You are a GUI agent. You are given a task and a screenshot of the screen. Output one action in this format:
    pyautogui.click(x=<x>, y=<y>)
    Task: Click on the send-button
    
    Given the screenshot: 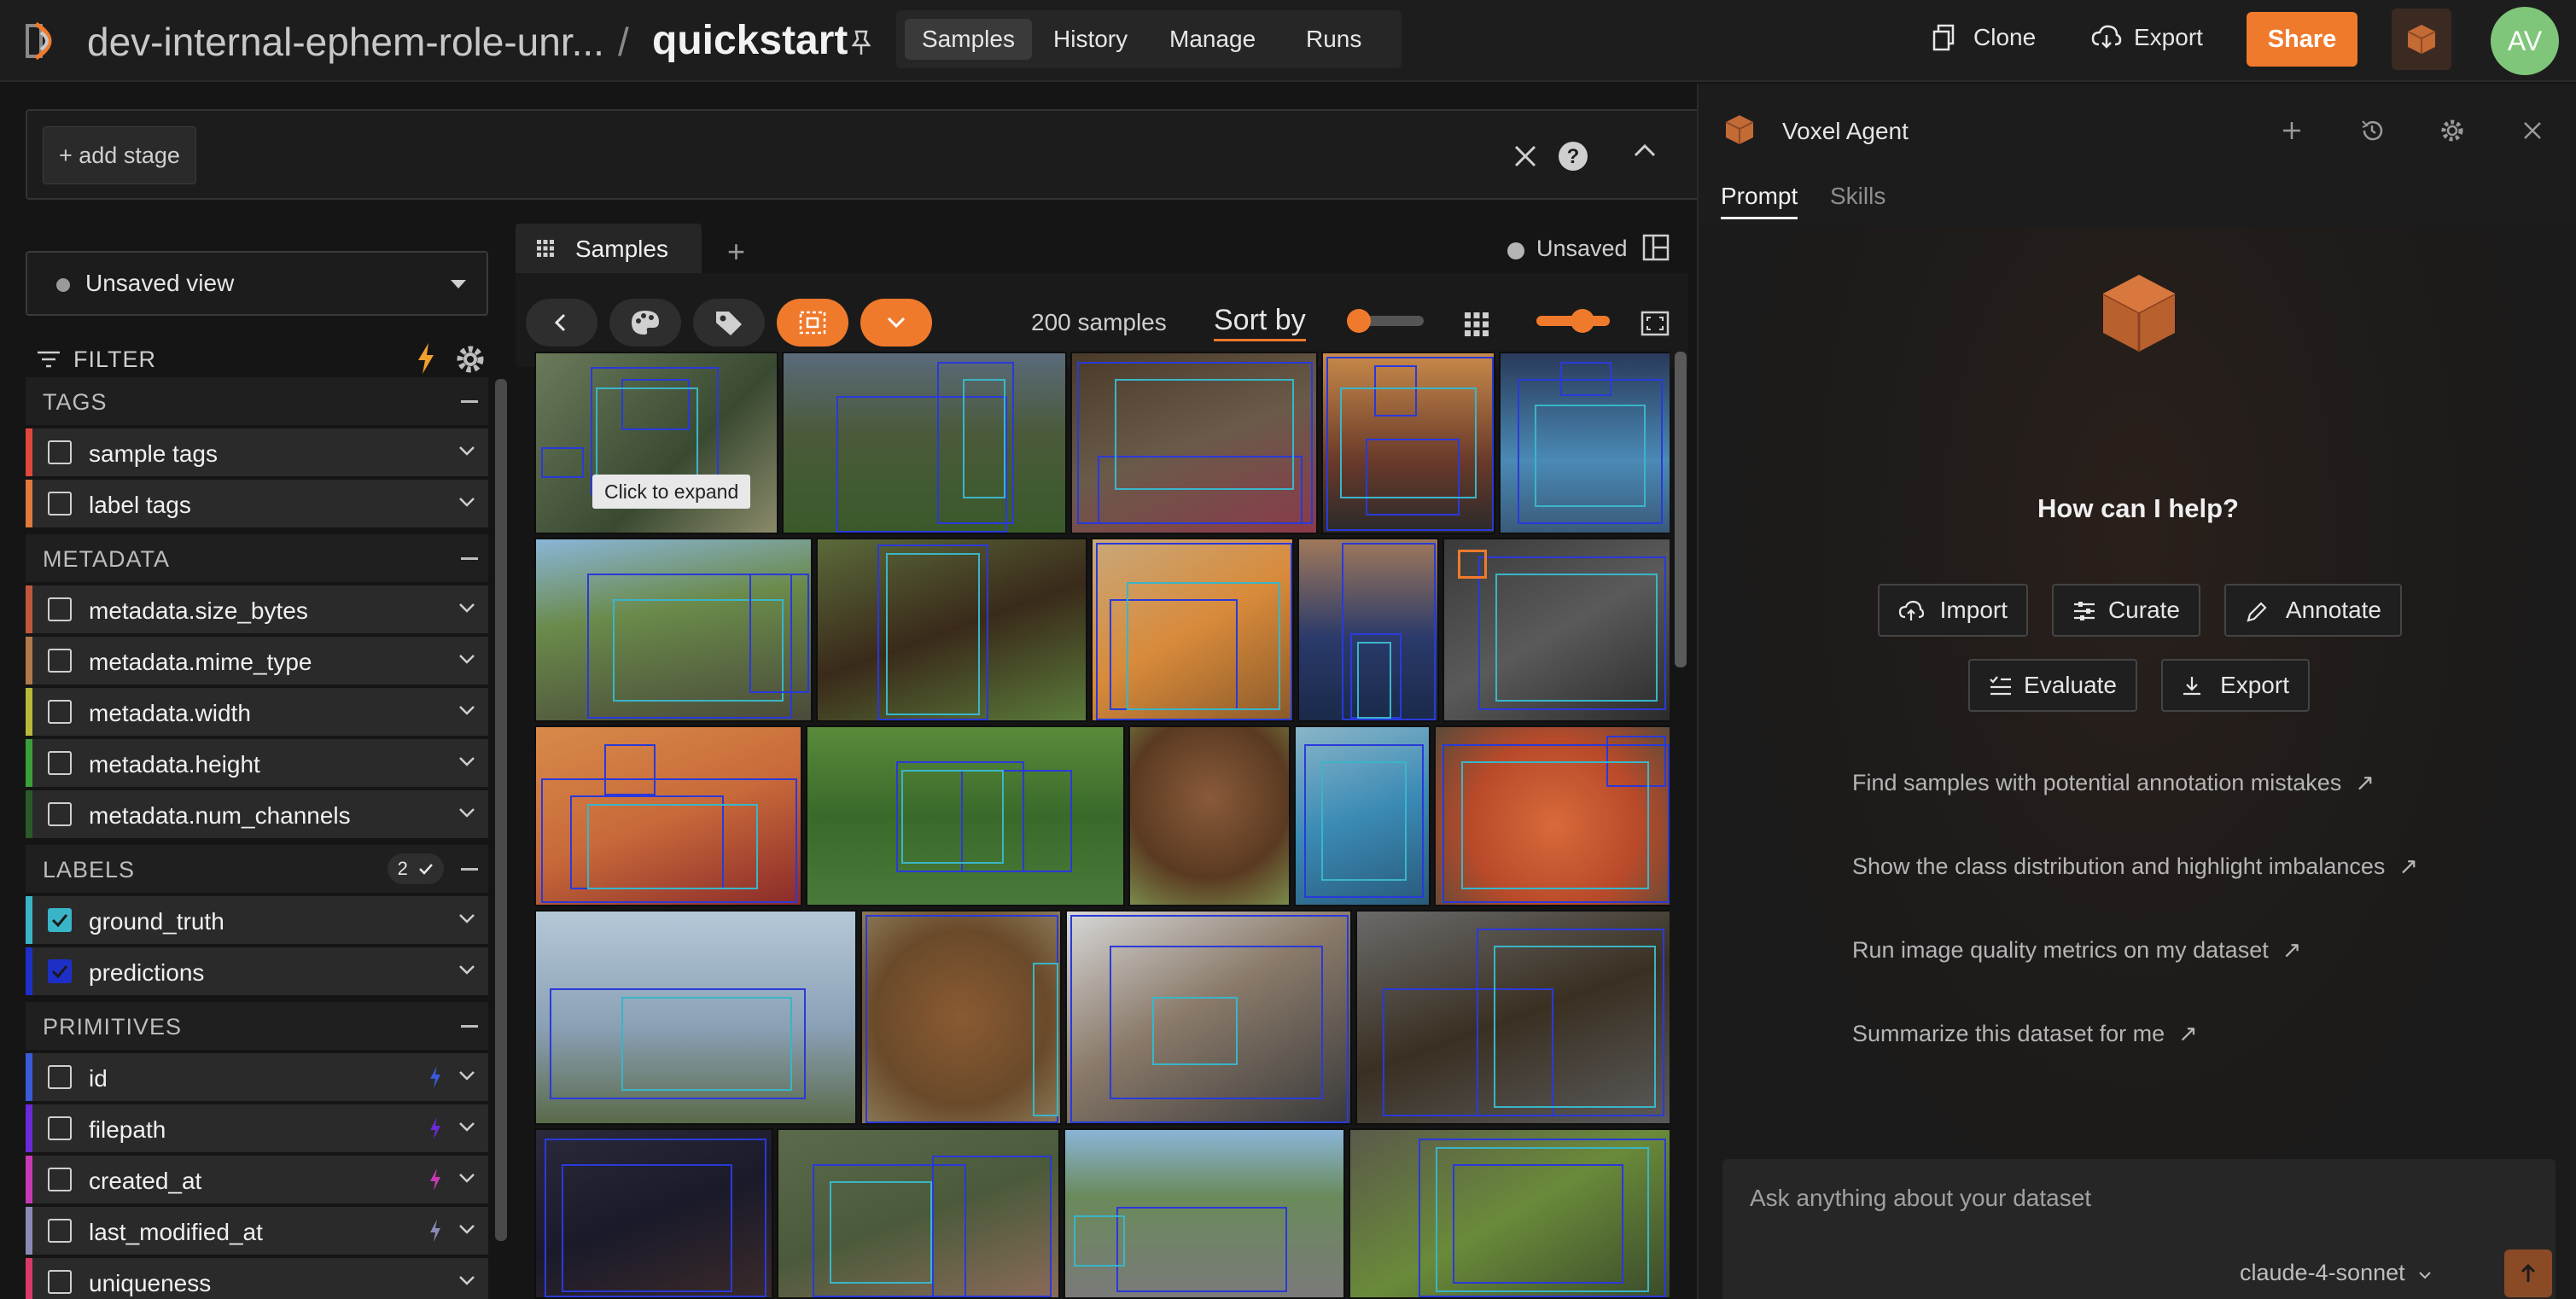 What is the action you would take?
    pyautogui.click(x=2528, y=1273)
    